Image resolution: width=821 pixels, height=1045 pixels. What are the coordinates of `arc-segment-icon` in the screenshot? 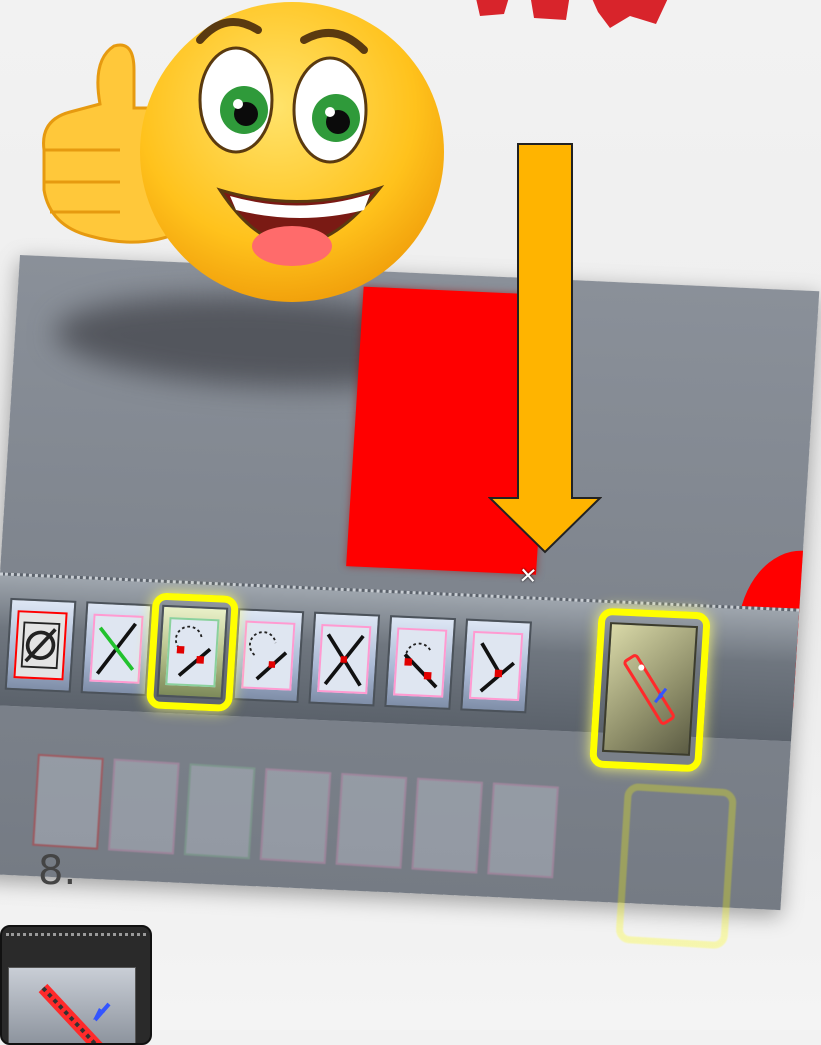 It's located at (420, 662).